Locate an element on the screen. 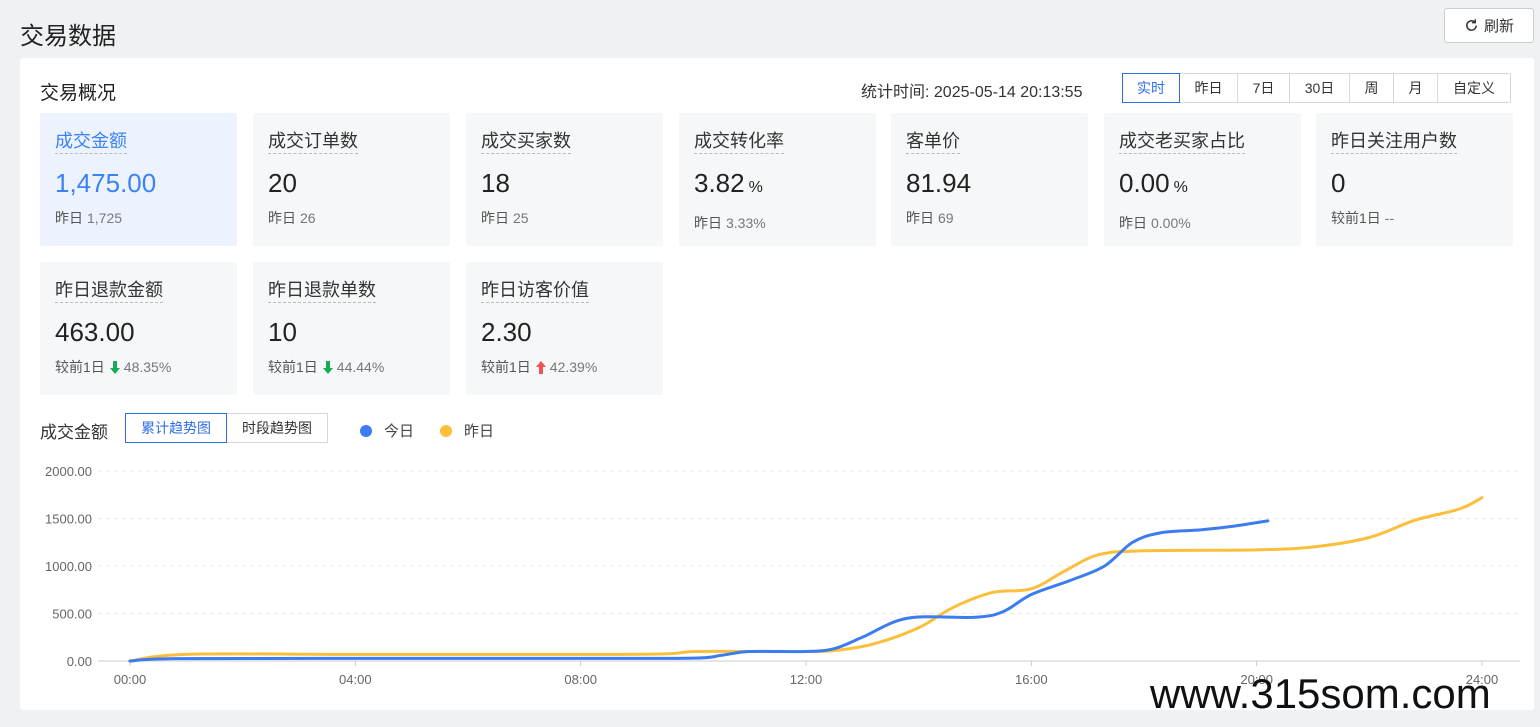 Image resolution: width=1540 pixels, height=727 pixels. metric-compare-value: 25 is located at coordinates (521, 218).